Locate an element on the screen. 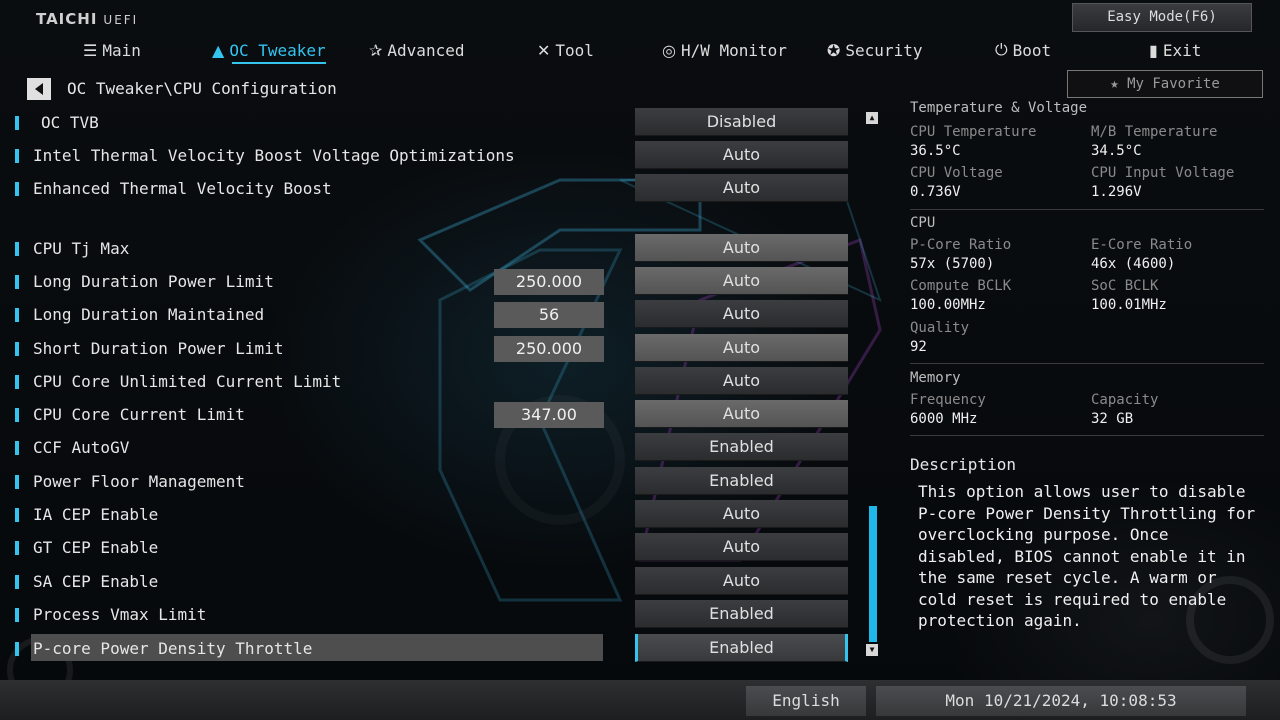 The image size is (1280, 720). setting-row-cpu-tj-max: CPU Tj Max Auto is located at coordinates (430, 249).